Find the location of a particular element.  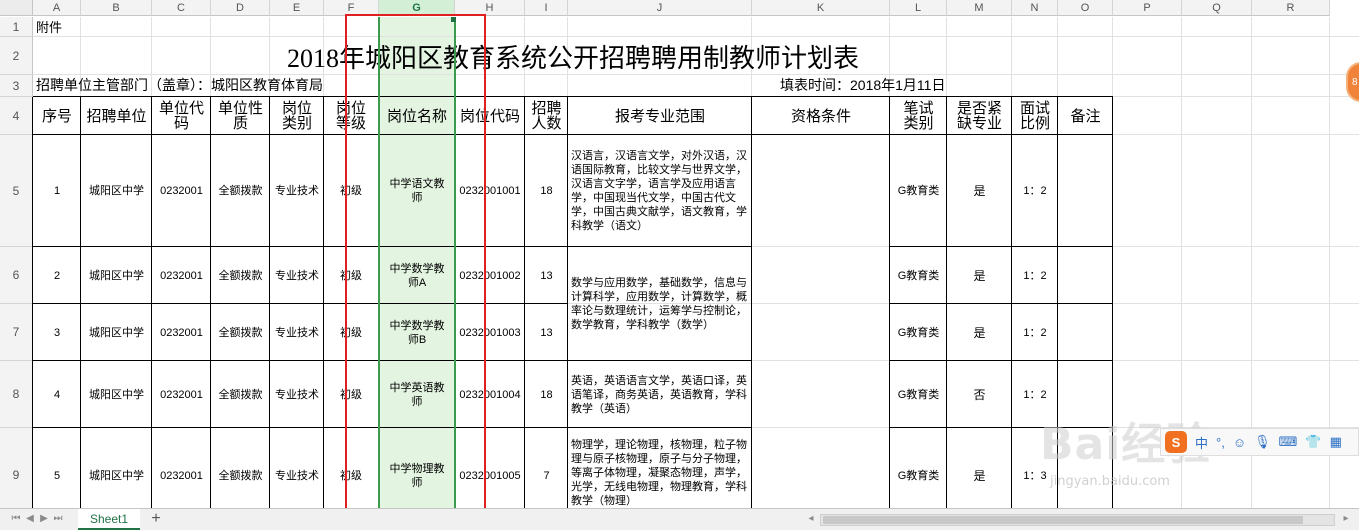

column-header-c: C is located at coordinates (181, 8).